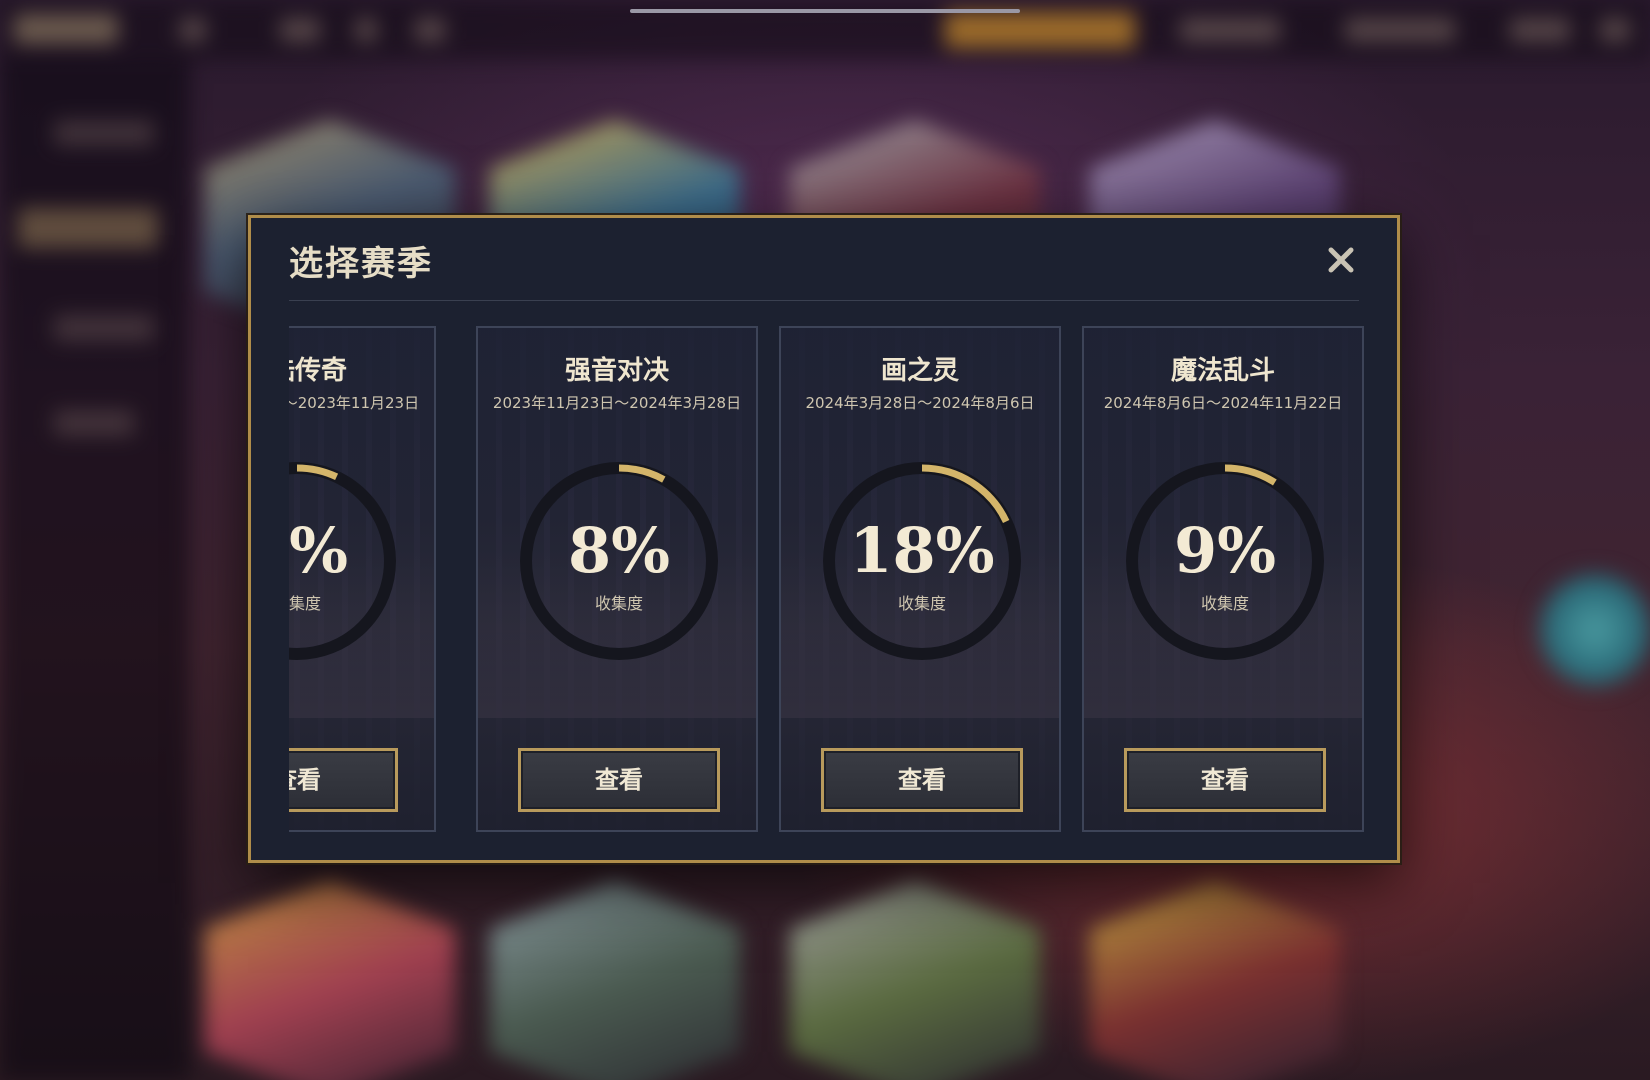  What do you see at coordinates (824, 300) in the screenshot?
I see `title-divider` at bounding box center [824, 300].